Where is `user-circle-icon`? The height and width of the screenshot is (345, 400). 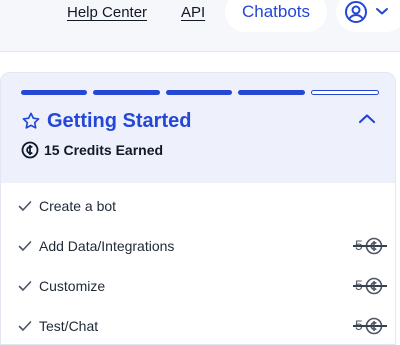 user-circle-icon is located at coordinates (356, 12).